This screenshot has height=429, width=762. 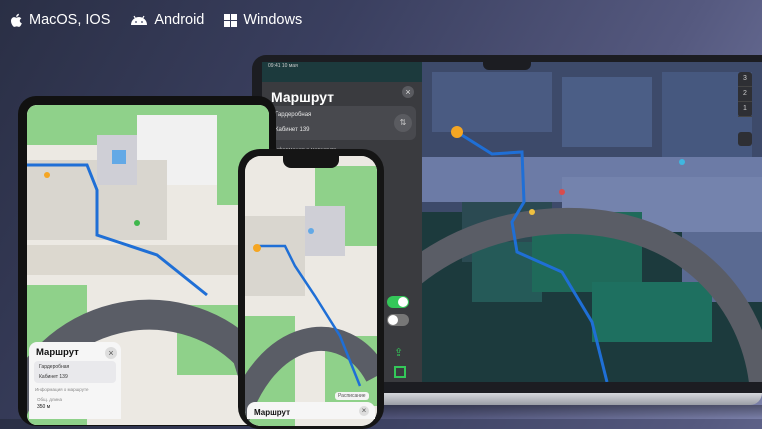 I want to click on platform-macos-ios: MacOS, IOS, so click(x=60, y=20).